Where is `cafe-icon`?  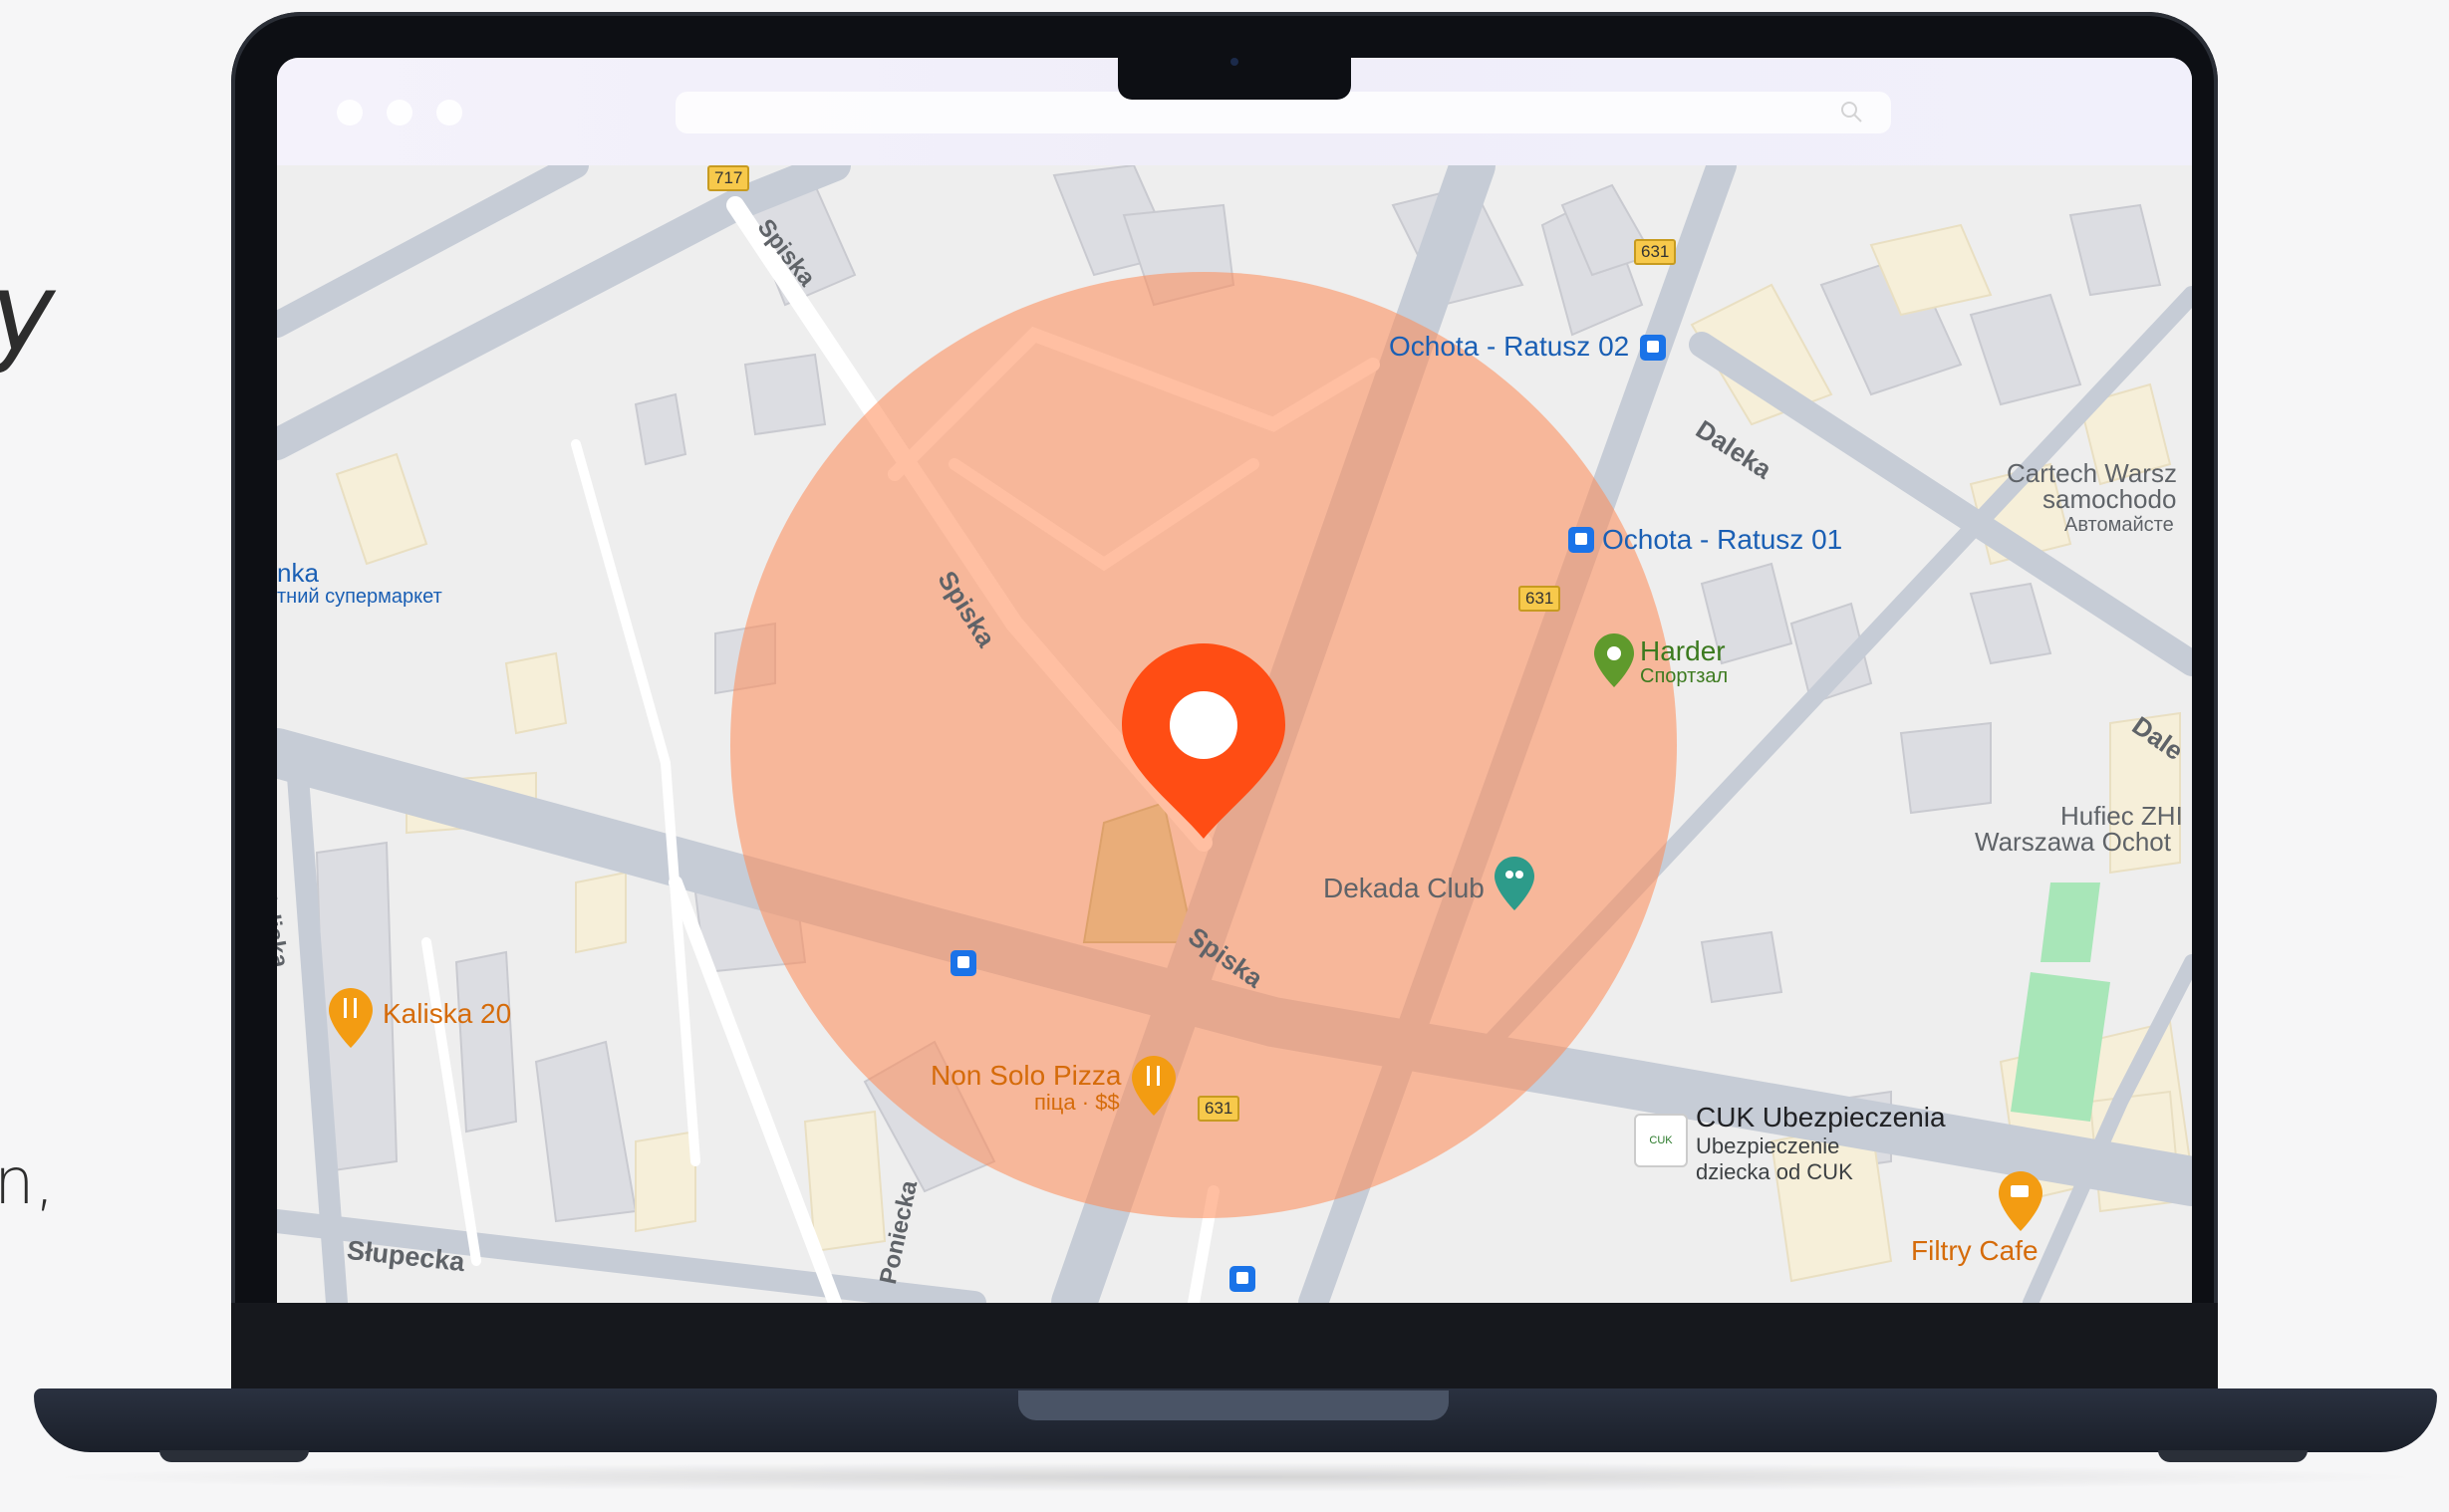 cafe-icon is located at coordinates (2020, 1201).